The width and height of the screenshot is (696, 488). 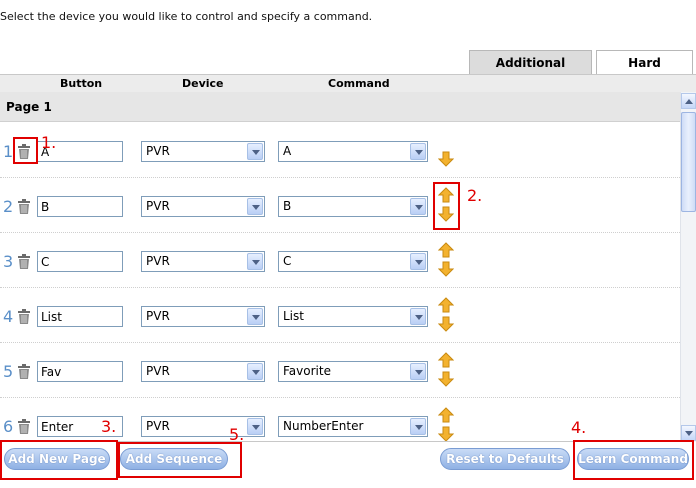 I want to click on column-header-device: Device, so click(x=203, y=83).